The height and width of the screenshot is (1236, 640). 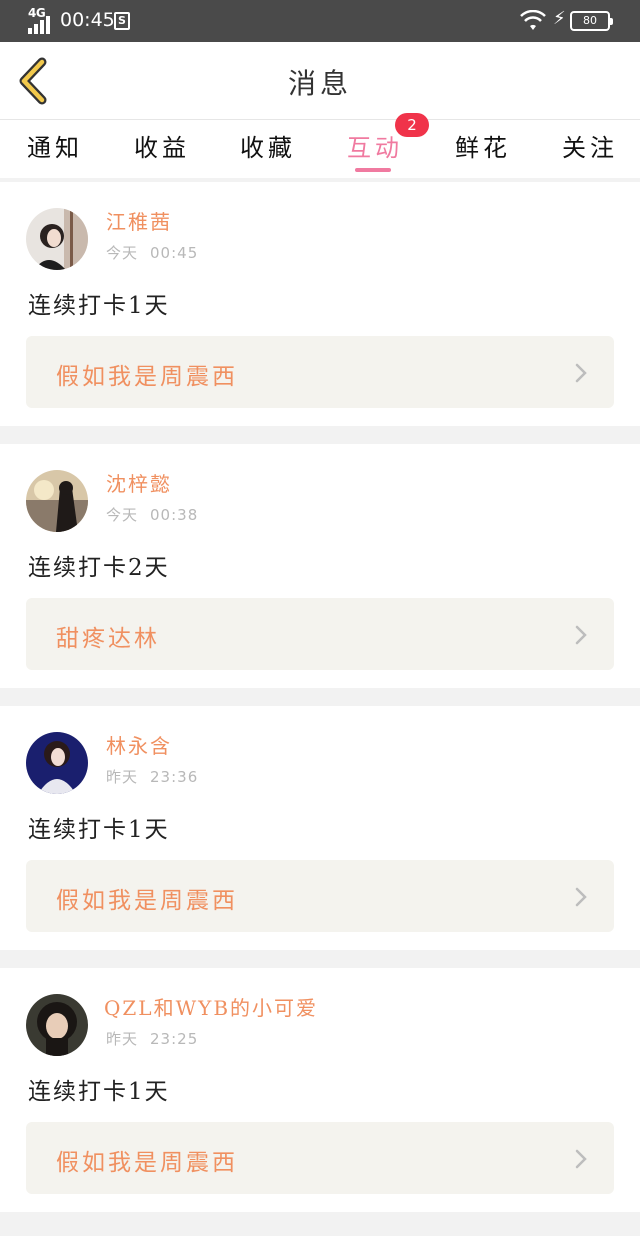 I want to click on clock: 00:45, so click(x=87, y=20).